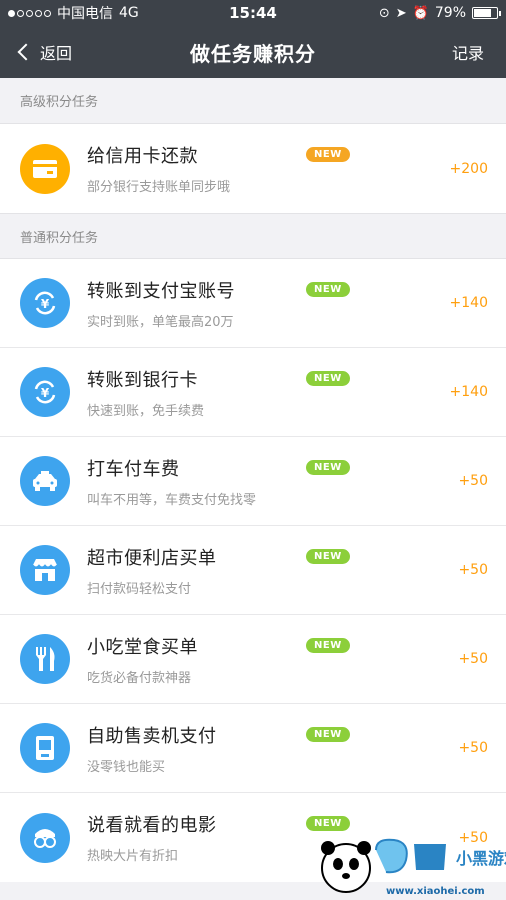  I want to click on store-icon, so click(45, 570).